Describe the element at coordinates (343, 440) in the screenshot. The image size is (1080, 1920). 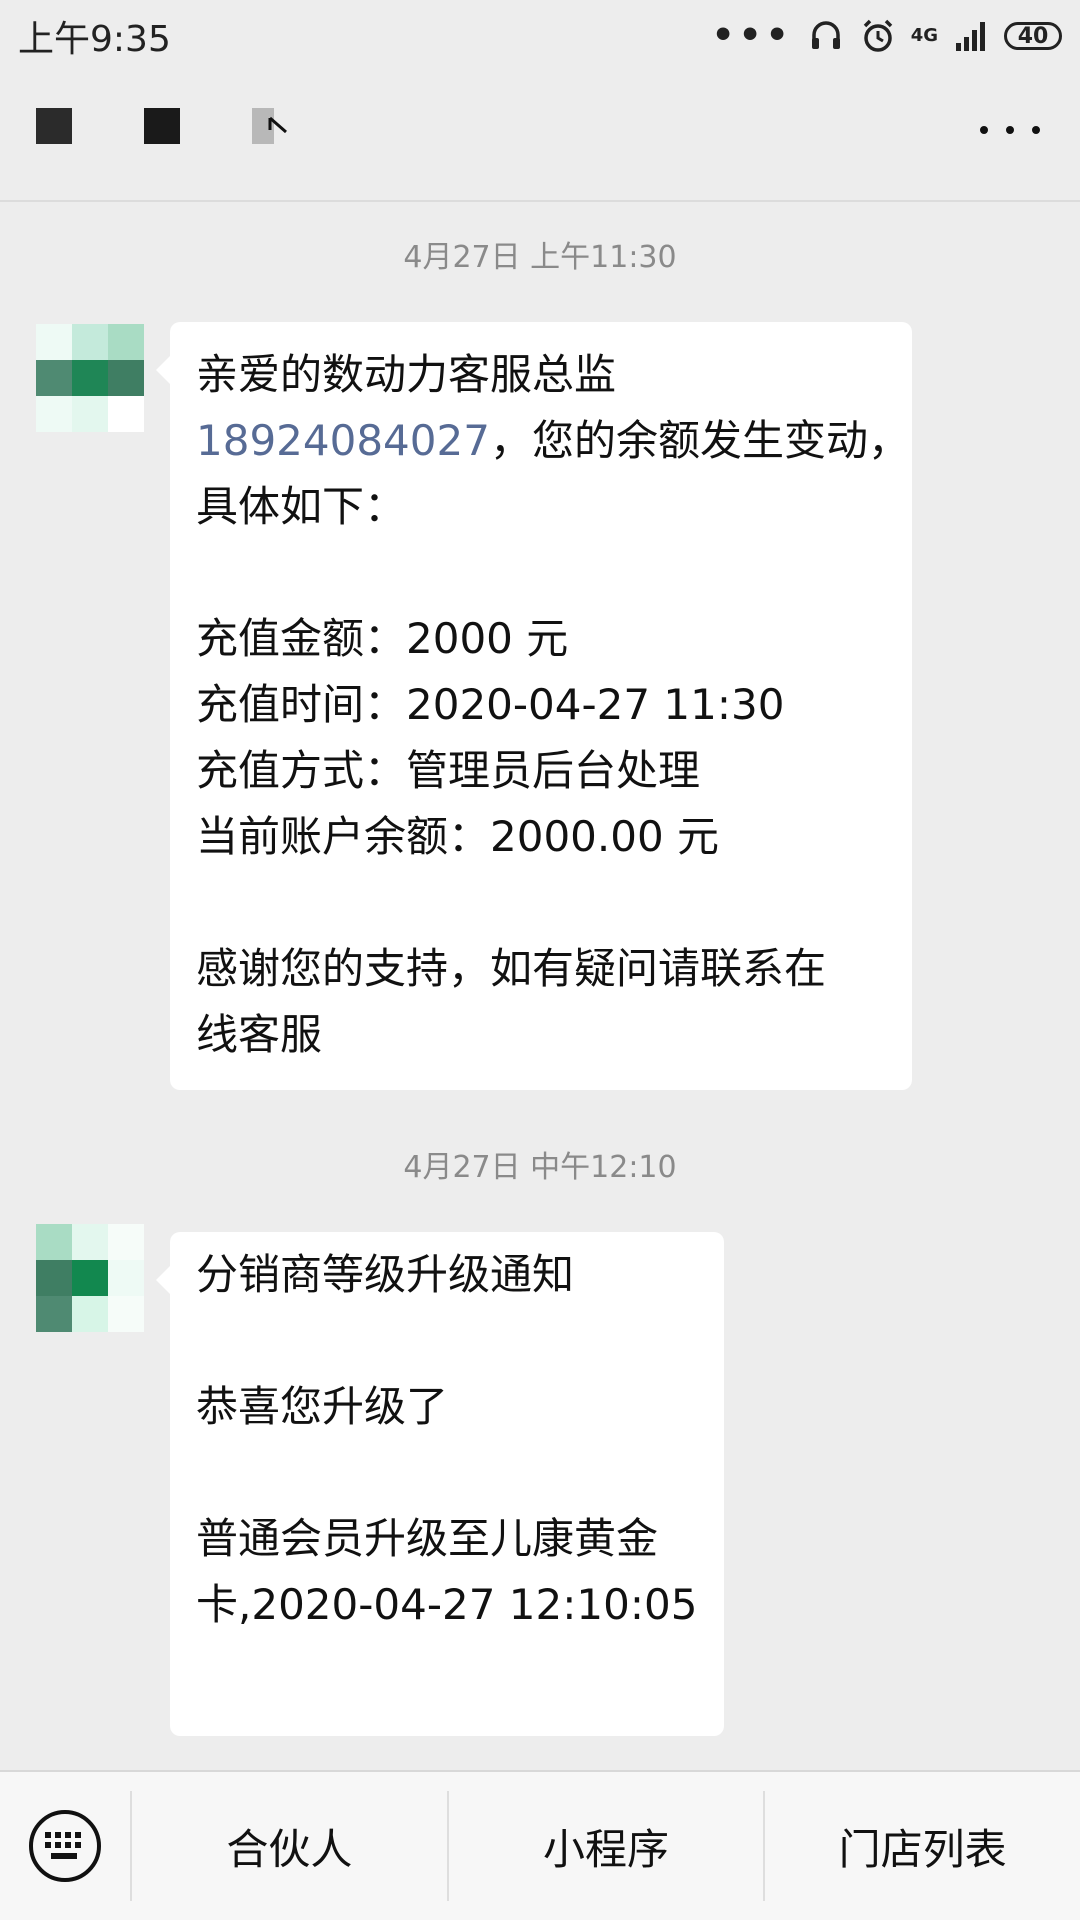
I see `phone-number-link: 18924084027` at that location.